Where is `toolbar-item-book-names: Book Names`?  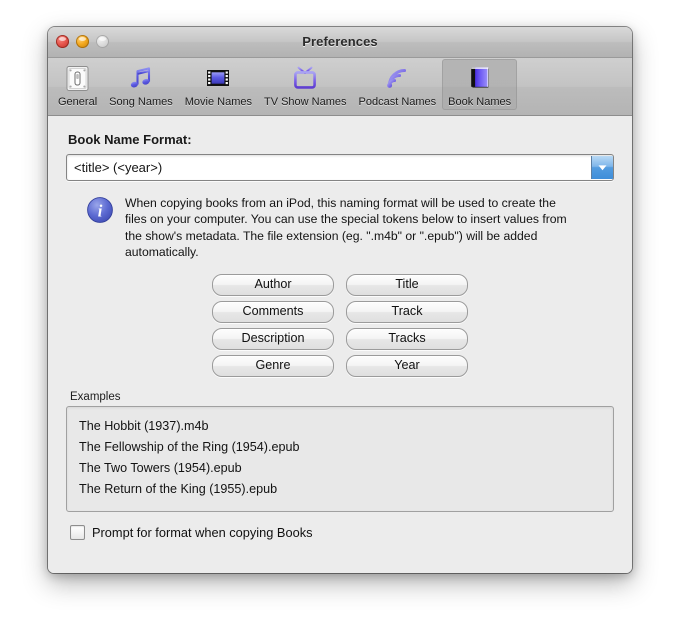 toolbar-item-book-names: Book Names is located at coordinates (480, 84).